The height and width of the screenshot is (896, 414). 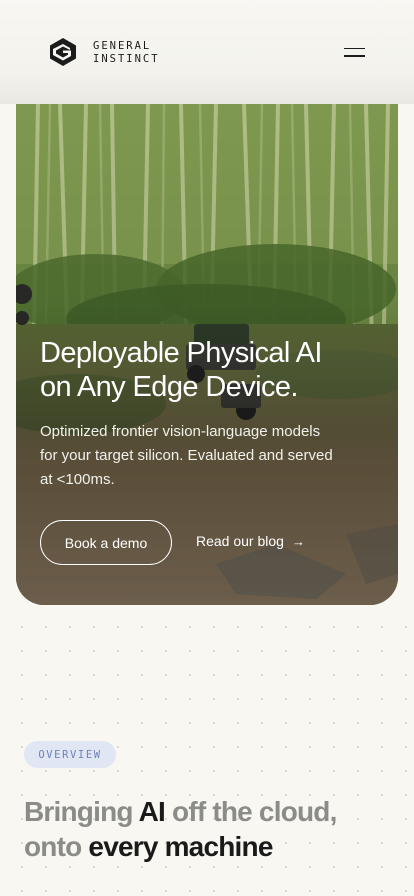 What do you see at coordinates (169, 387) in the screenshot?
I see `hero-title-line-2: on Any Edge Device.` at bounding box center [169, 387].